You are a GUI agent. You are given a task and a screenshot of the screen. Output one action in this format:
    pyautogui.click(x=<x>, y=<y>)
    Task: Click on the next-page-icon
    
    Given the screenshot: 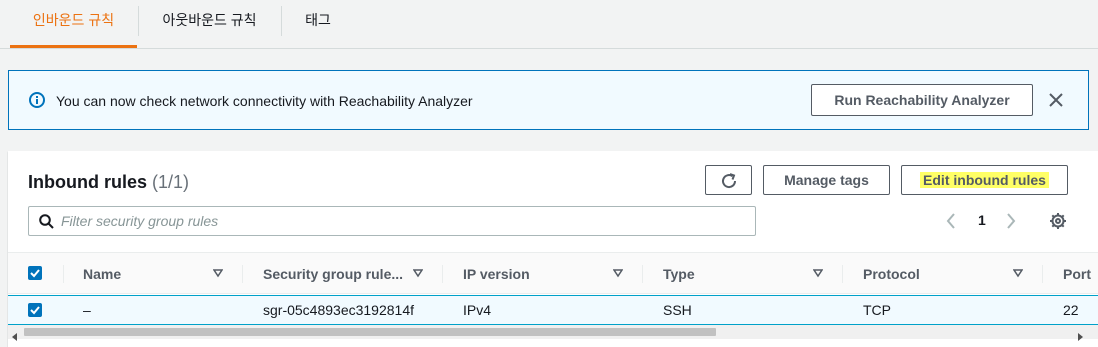 What is the action you would take?
    pyautogui.click(x=1011, y=222)
    